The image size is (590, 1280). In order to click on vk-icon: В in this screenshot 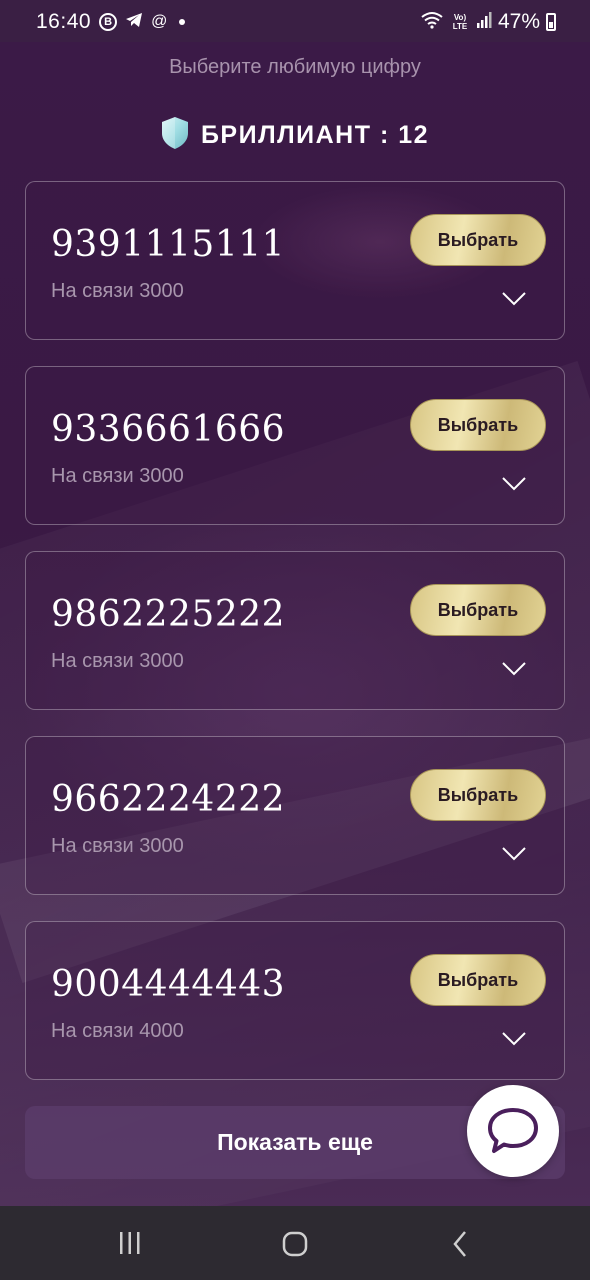, I will do `click(108, 22)`.